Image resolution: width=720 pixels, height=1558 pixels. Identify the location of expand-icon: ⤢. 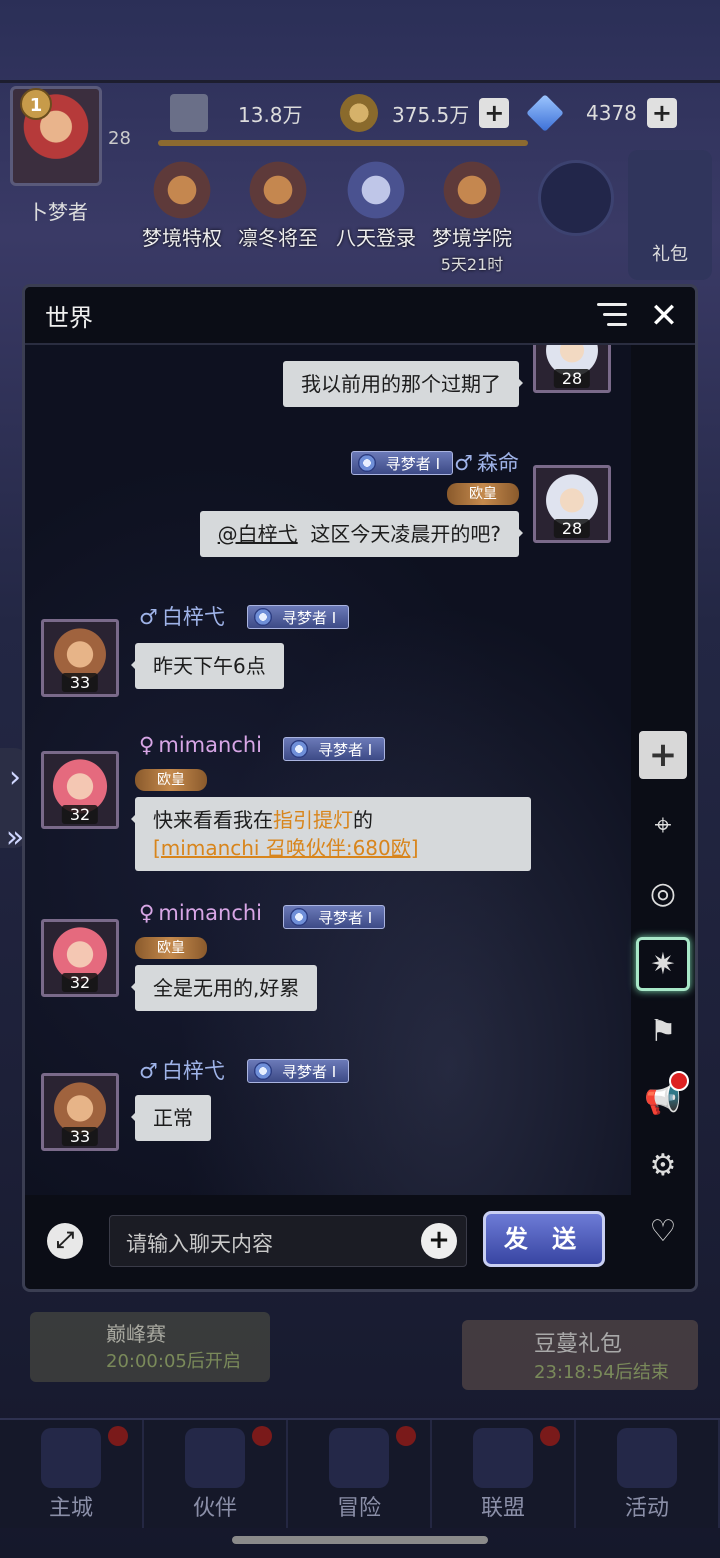
(65, 1241).